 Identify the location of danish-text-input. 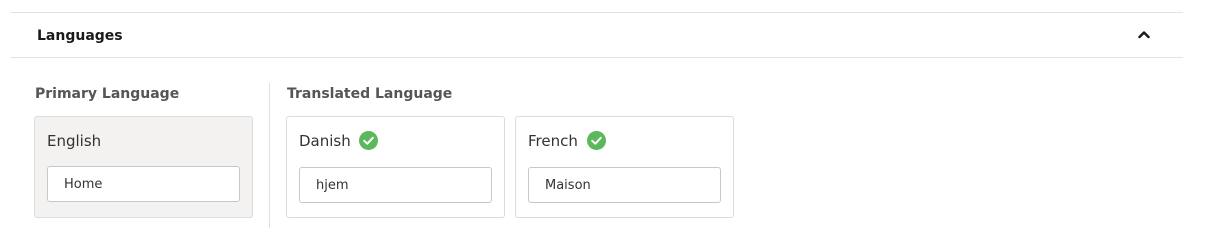
(395, 185).